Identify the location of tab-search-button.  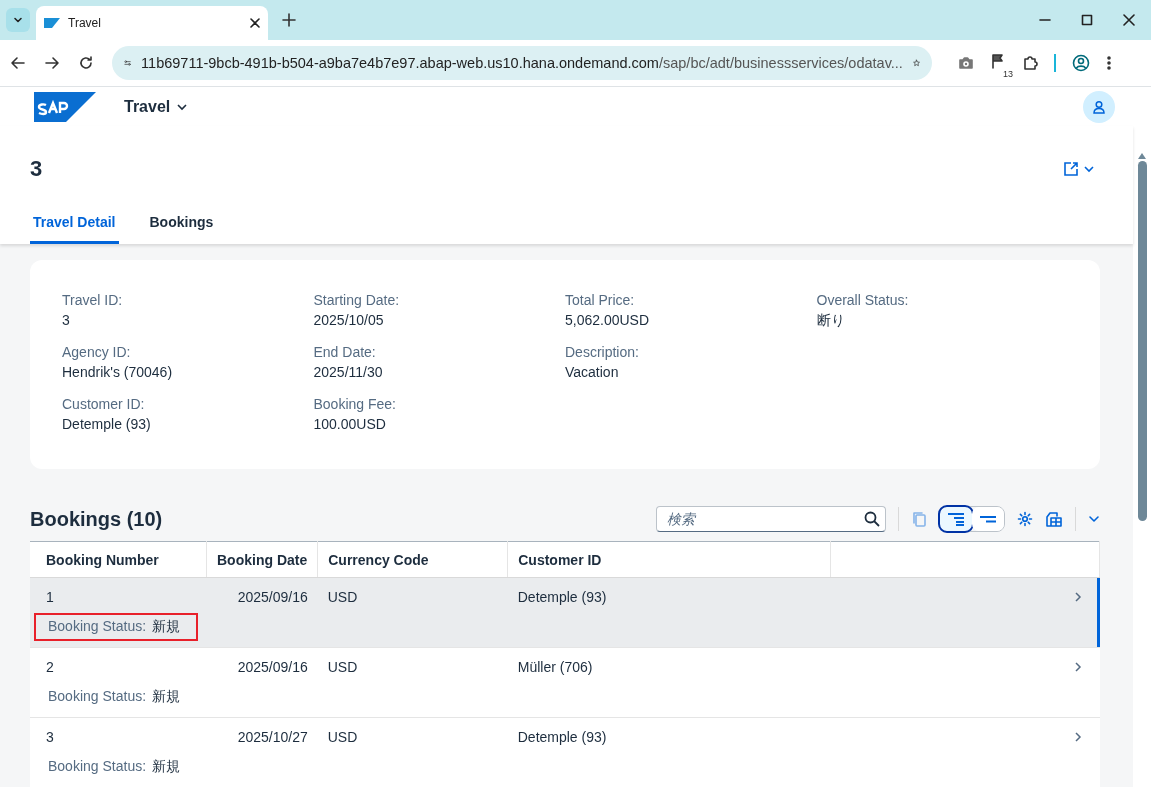
(18, 20).